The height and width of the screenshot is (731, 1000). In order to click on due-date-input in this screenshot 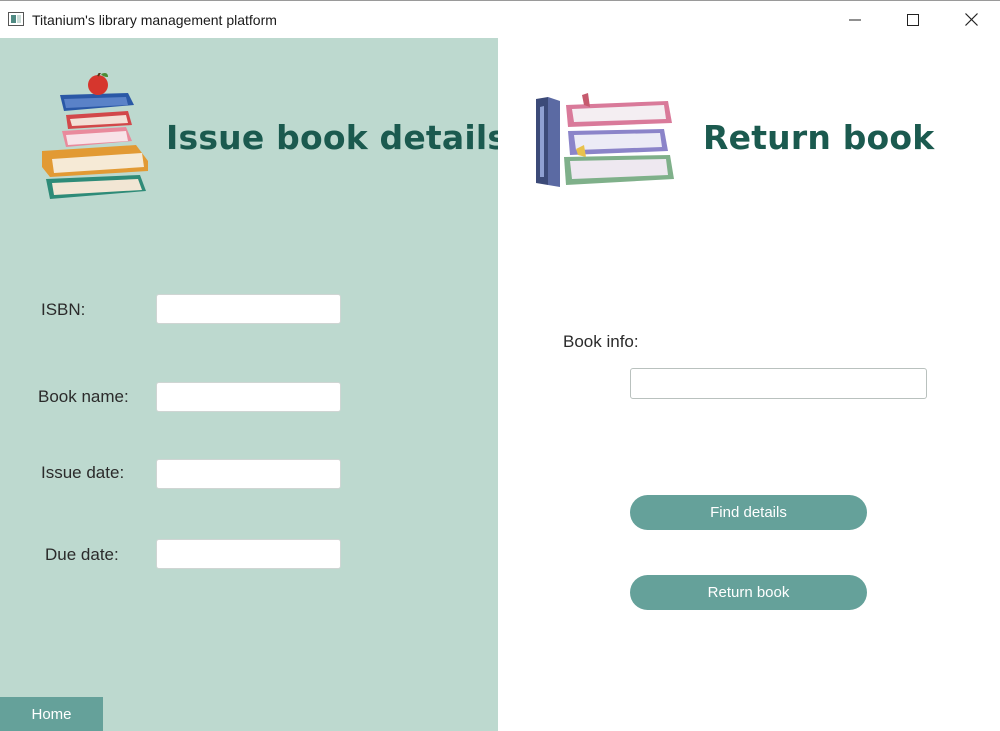, I will do `click(248, 554)`.